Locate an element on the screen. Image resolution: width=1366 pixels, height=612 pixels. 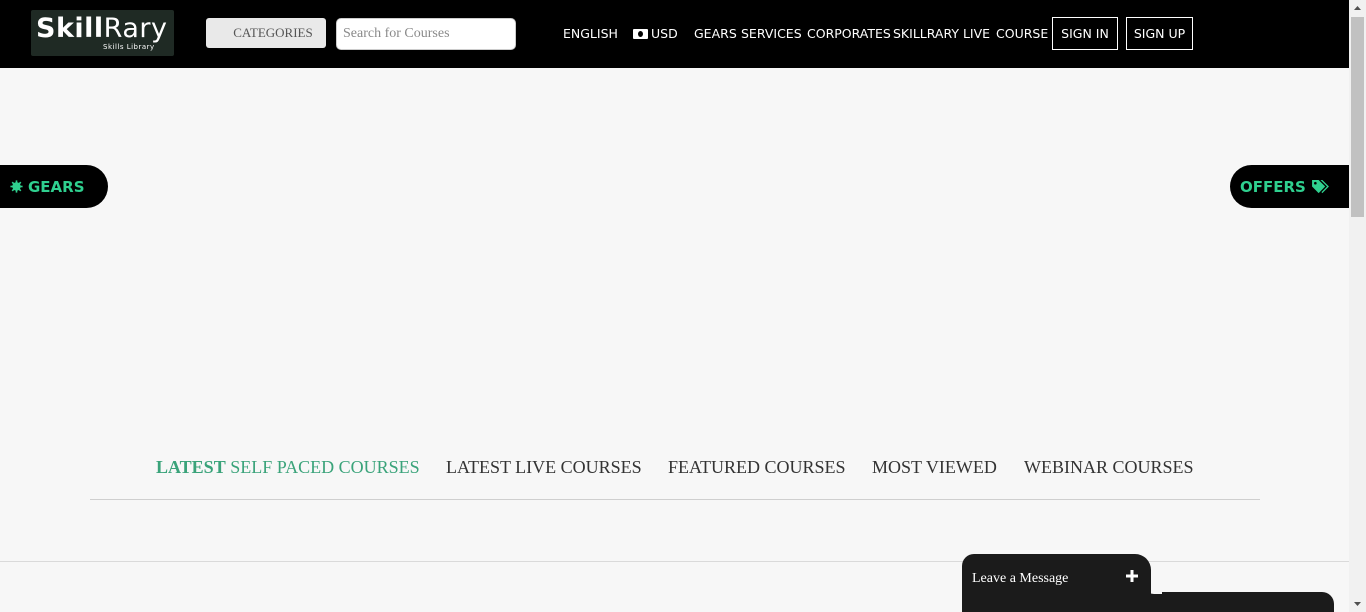
tab-featured-courses: FEATURED COURSES is located at coordinates (757, 467).